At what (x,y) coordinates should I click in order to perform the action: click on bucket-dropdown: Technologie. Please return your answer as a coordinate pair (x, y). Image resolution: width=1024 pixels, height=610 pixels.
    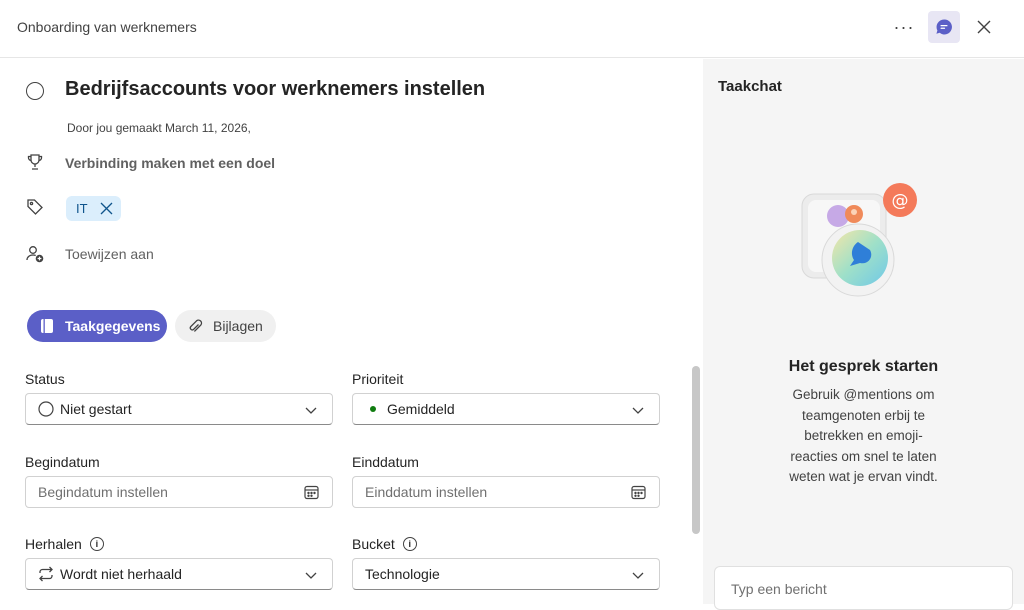
    Looking at the image, I should click on (506, 574).